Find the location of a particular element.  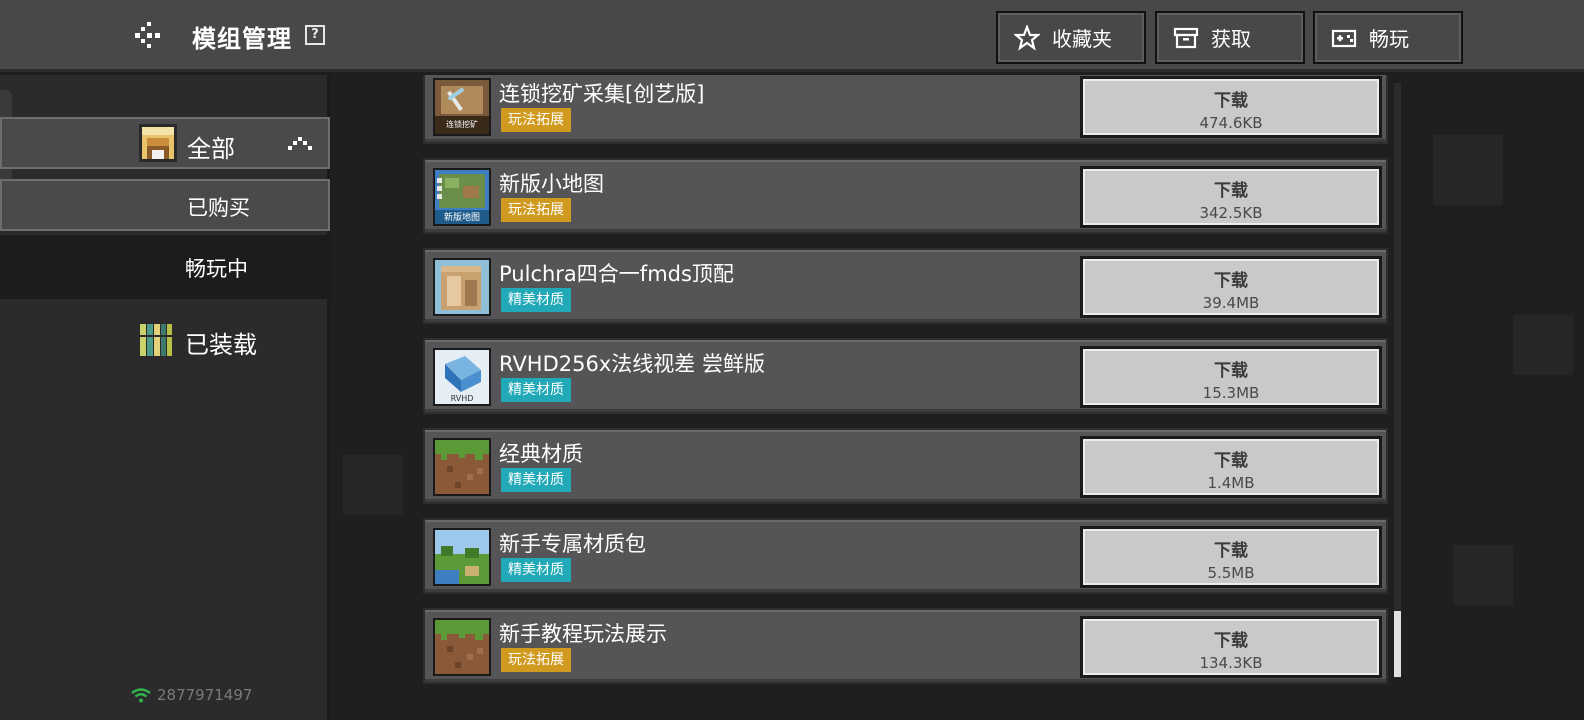

landscape-thumbnail-icon is located at coordinates (462, 557).